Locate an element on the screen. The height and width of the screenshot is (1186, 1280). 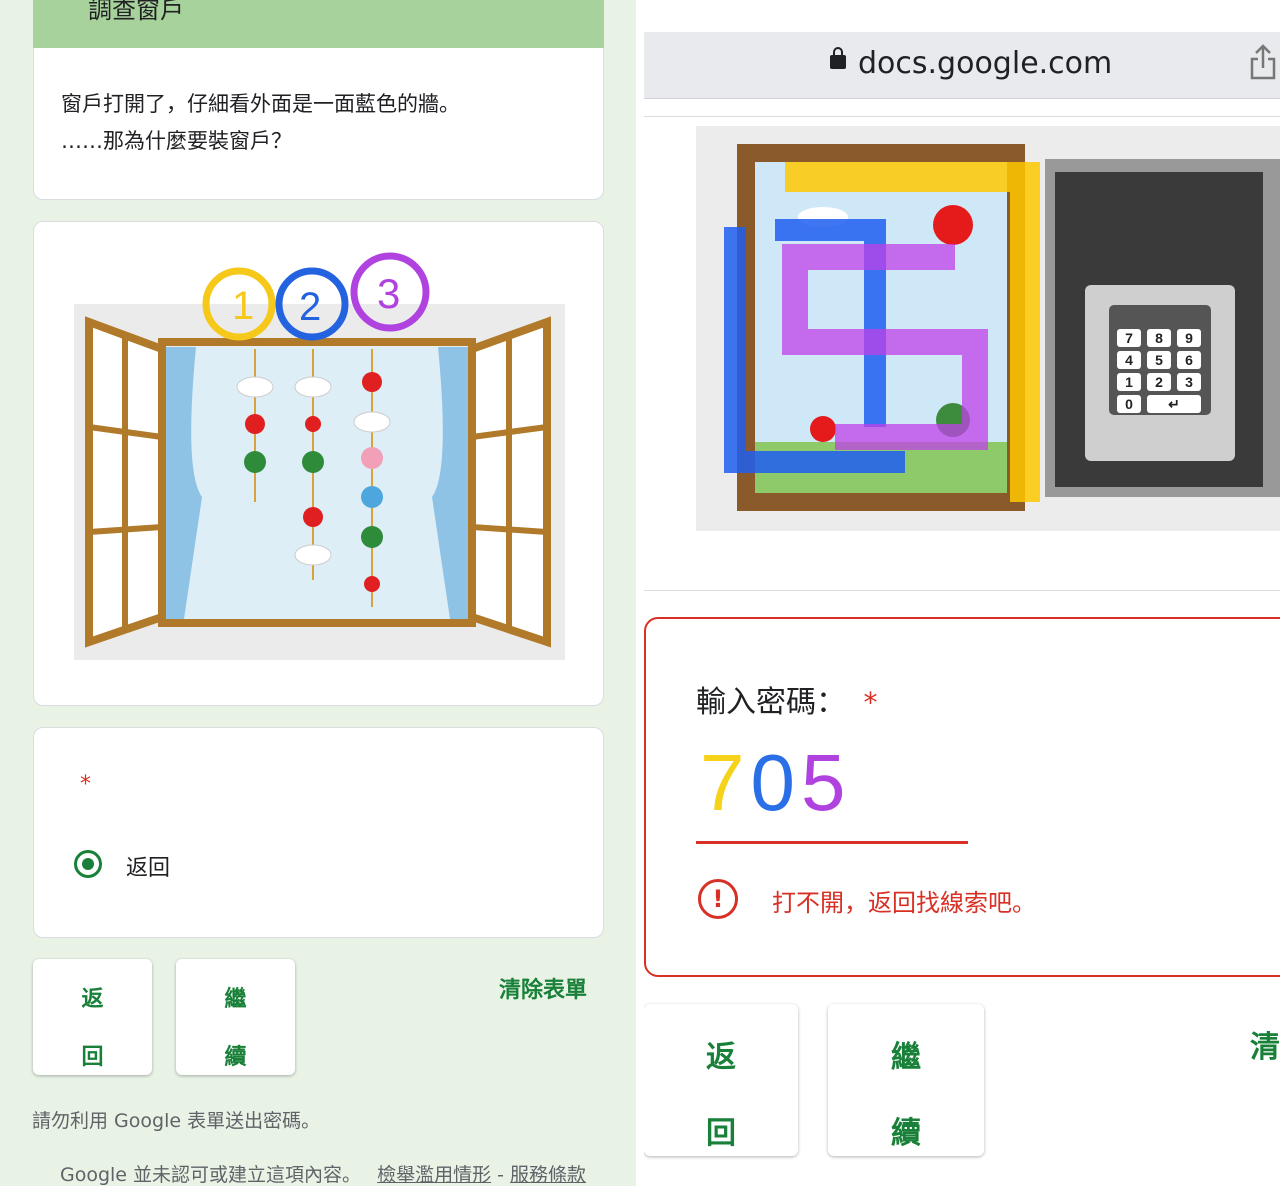
password-notice: 請勿利用 Google 表單送出密碼。 is located at coordinates (176, 1121).